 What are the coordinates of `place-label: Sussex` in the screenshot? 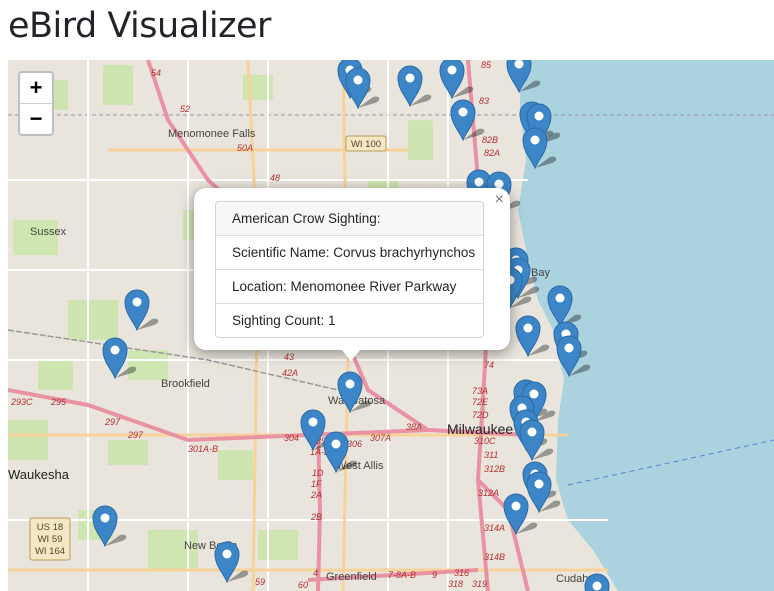 It's located at (48, 232).